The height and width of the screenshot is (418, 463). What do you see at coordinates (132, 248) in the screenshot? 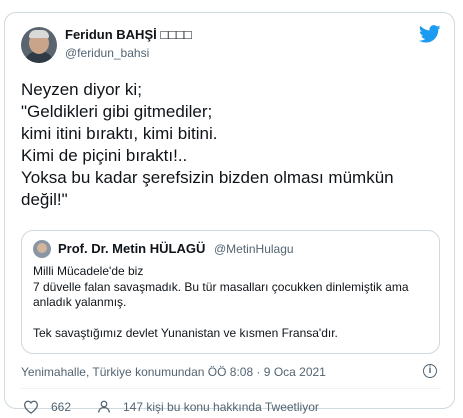
I see `quoted-author-name: Prof. Dr. Metin HÜLAGÜ` at bounding box center [132, 248].